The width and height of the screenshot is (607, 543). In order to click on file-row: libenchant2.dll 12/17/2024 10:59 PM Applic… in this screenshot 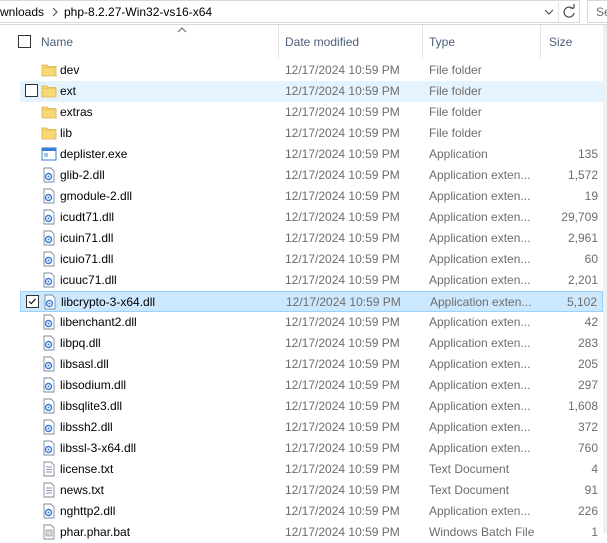, I will do `click(311, 322)`.